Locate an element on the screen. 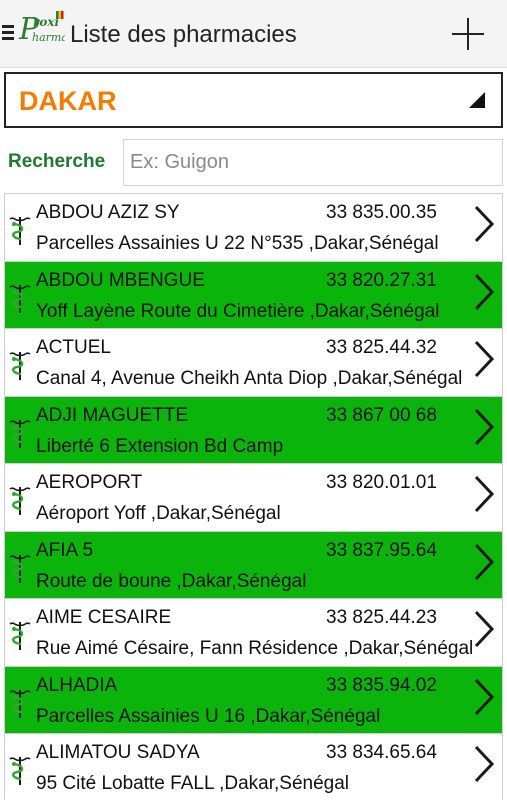 This screenshot has height=800, width=507. region-selected-value: DAKAR is located at coordinates (68, 101).